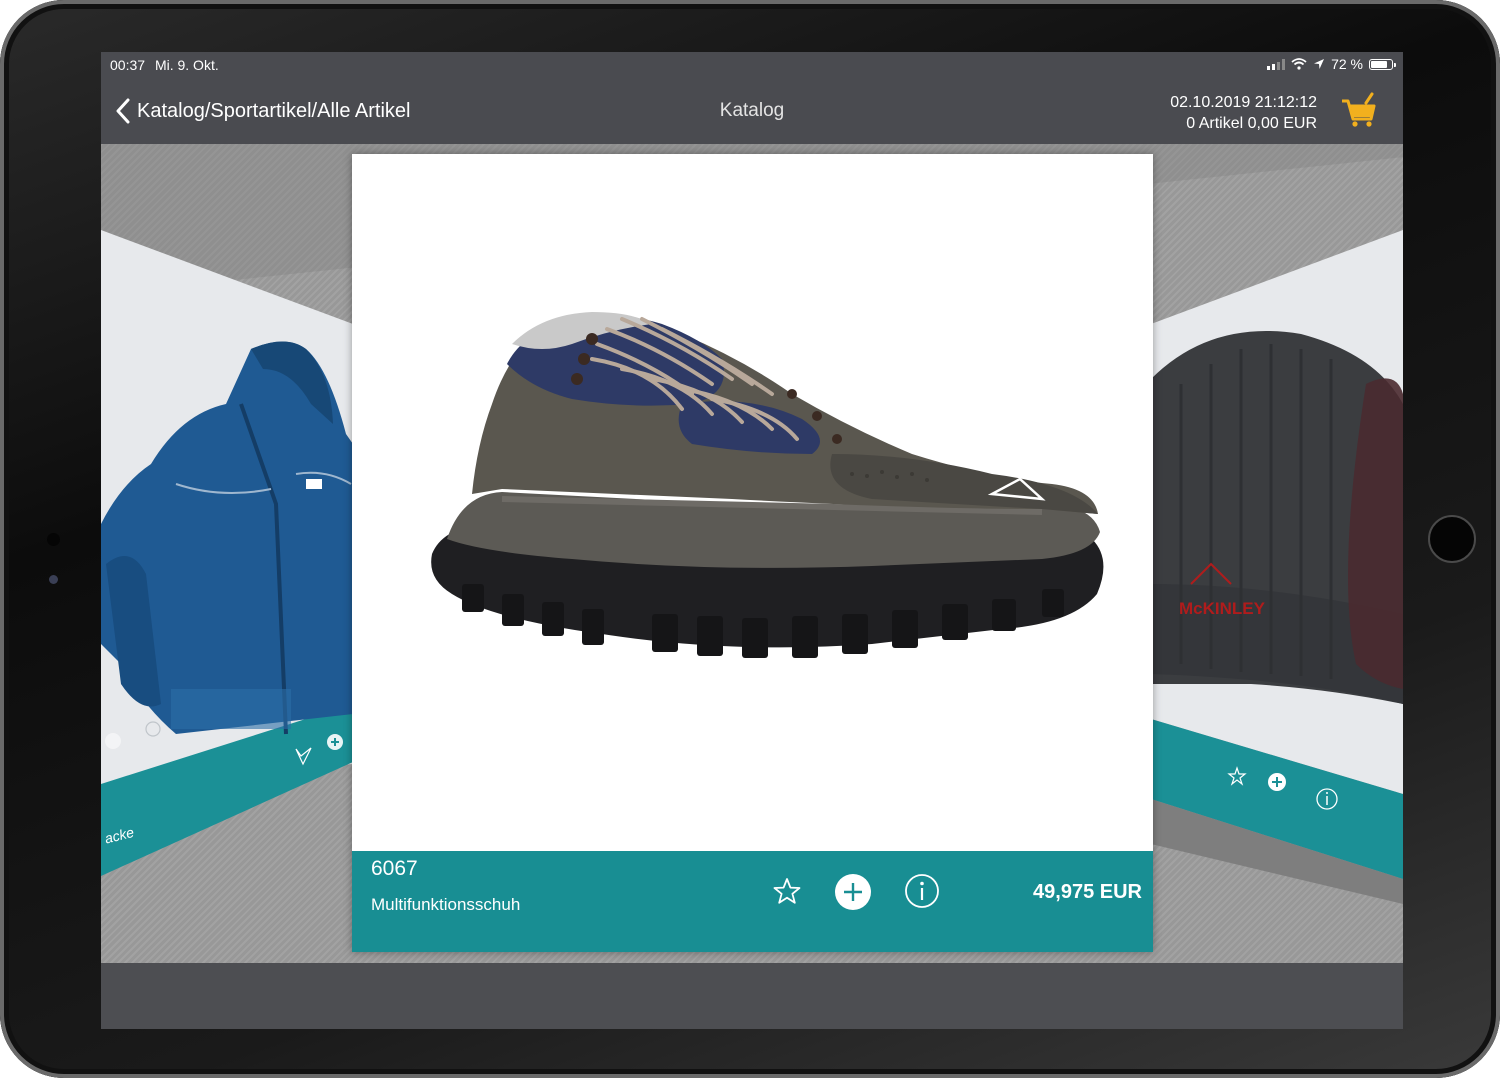 This screenshot has width=1502, height=1080. I want to click on battery-icon, so click(1382, 64).